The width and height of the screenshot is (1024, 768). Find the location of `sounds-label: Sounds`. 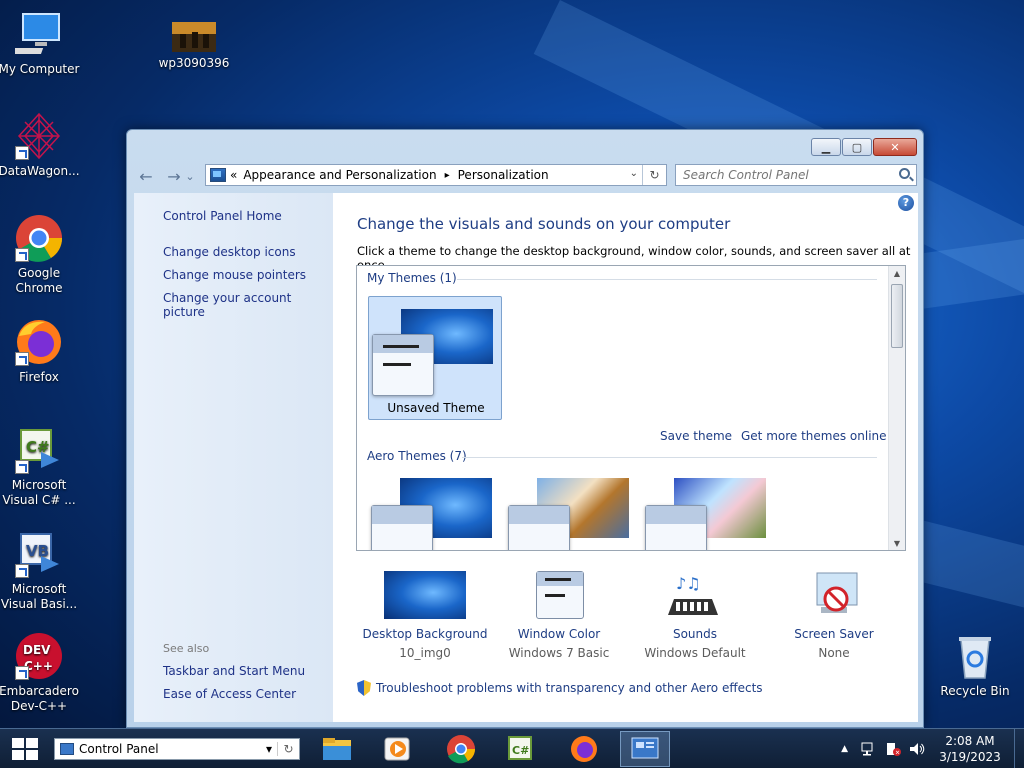

sounds-label: Sounds is located at coordinates (695, 634).